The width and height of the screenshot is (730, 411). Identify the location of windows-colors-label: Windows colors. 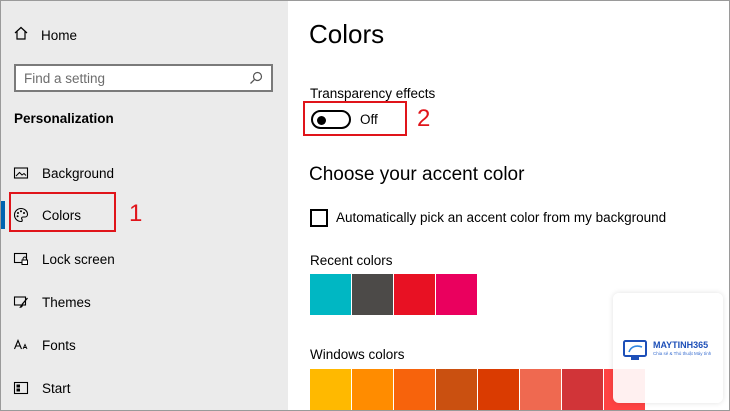
(357, 354).